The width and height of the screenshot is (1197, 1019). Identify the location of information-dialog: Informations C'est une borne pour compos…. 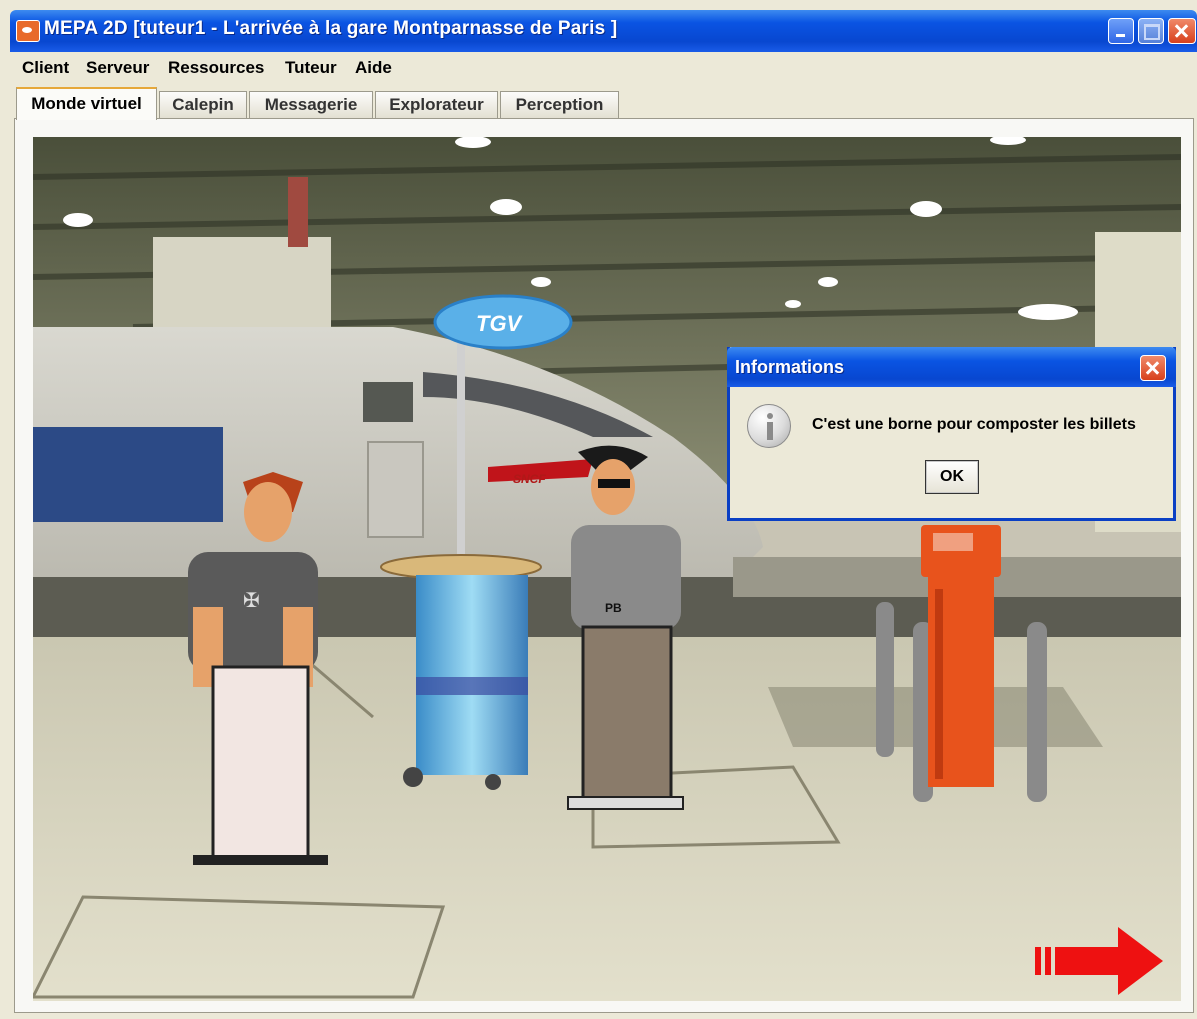
(951, 434).